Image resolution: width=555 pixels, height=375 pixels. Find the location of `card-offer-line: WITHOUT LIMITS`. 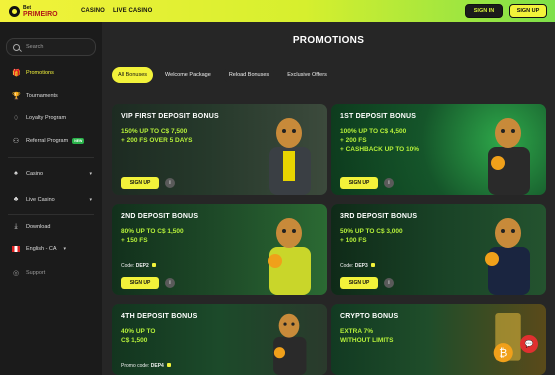

card-offer-line: WITHOUT LIMITS is located at coordinates (367, 340).